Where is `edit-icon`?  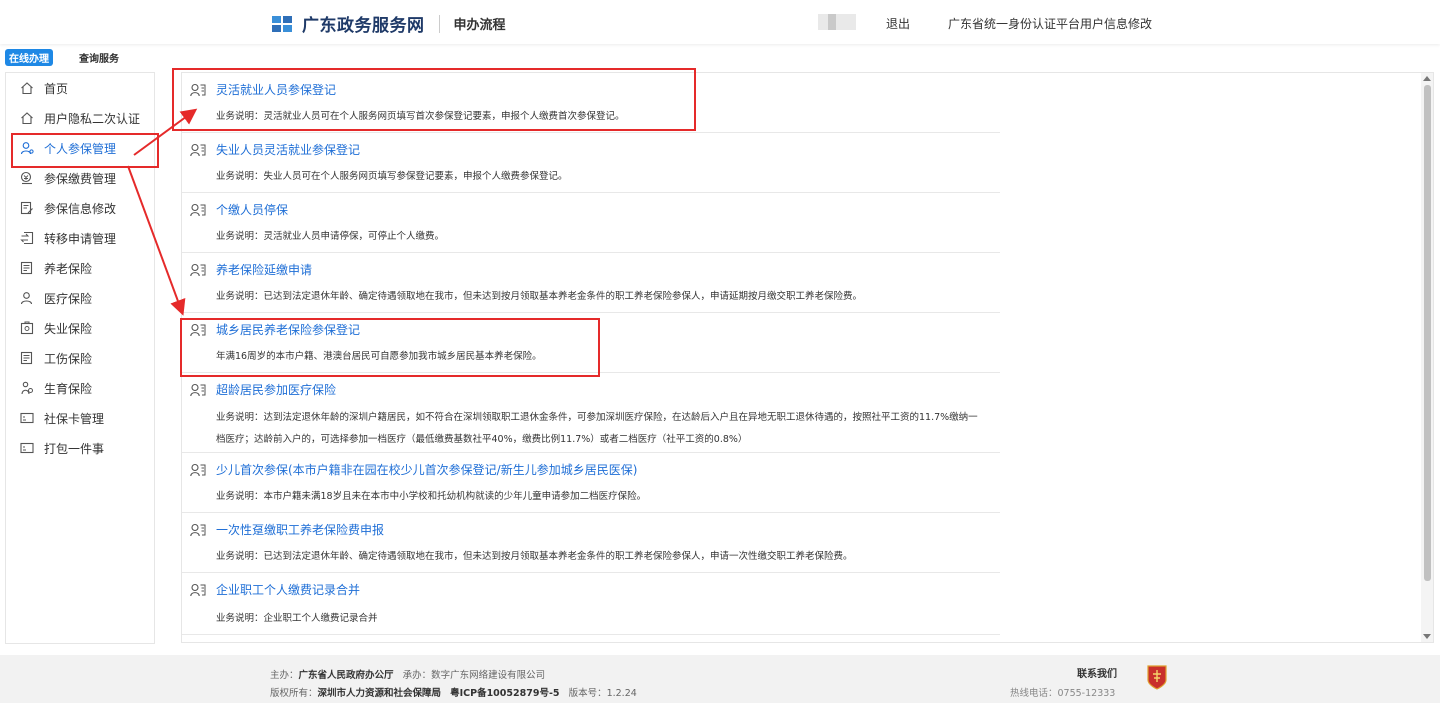
edit-icon is located at coordinates (26, 208).